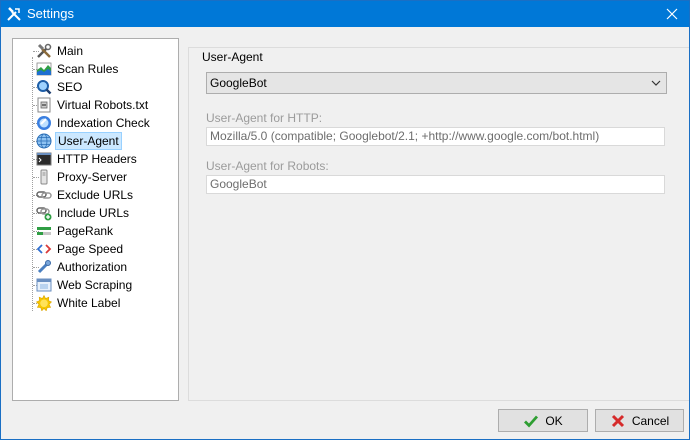 This screenshot has height=440, width=690. I want to click on chart-icon, so click(44, 69).